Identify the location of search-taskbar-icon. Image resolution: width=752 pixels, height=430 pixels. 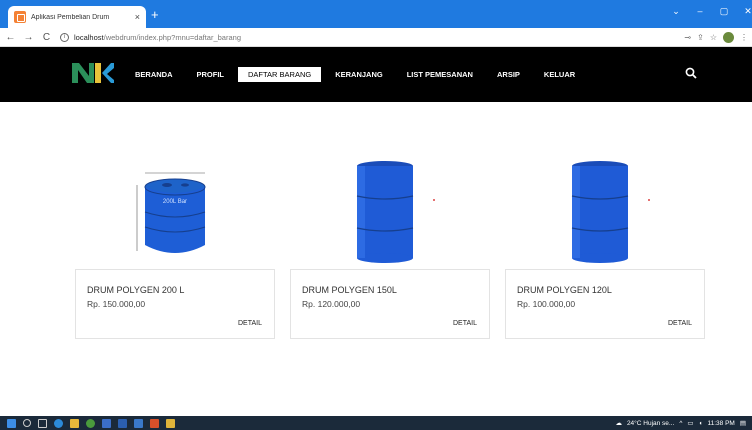
(27, 423).